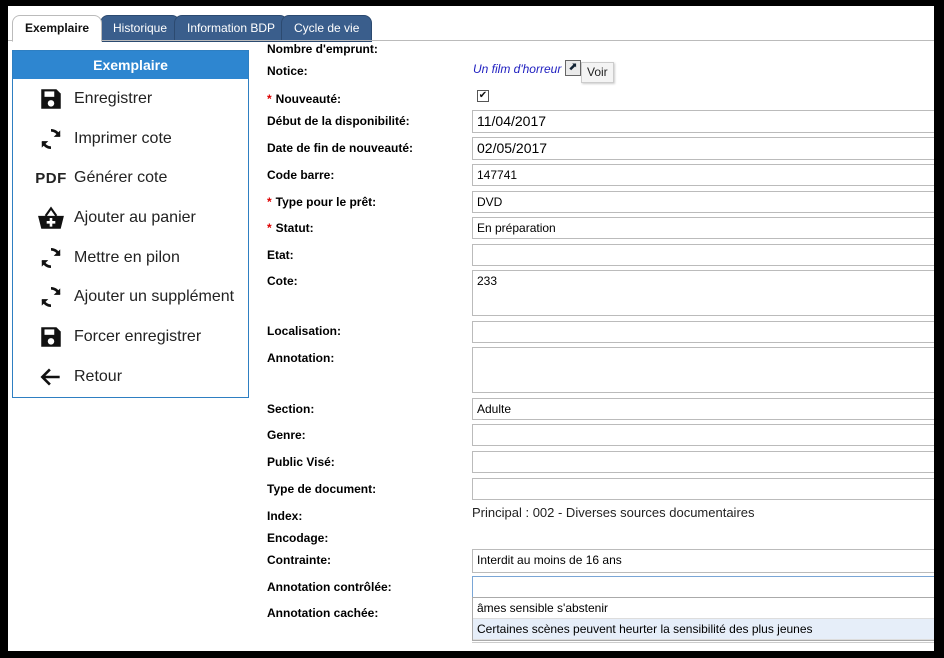 This screenshot has height=658, width=944. I want to click on tab-divider, so click(471, 40).